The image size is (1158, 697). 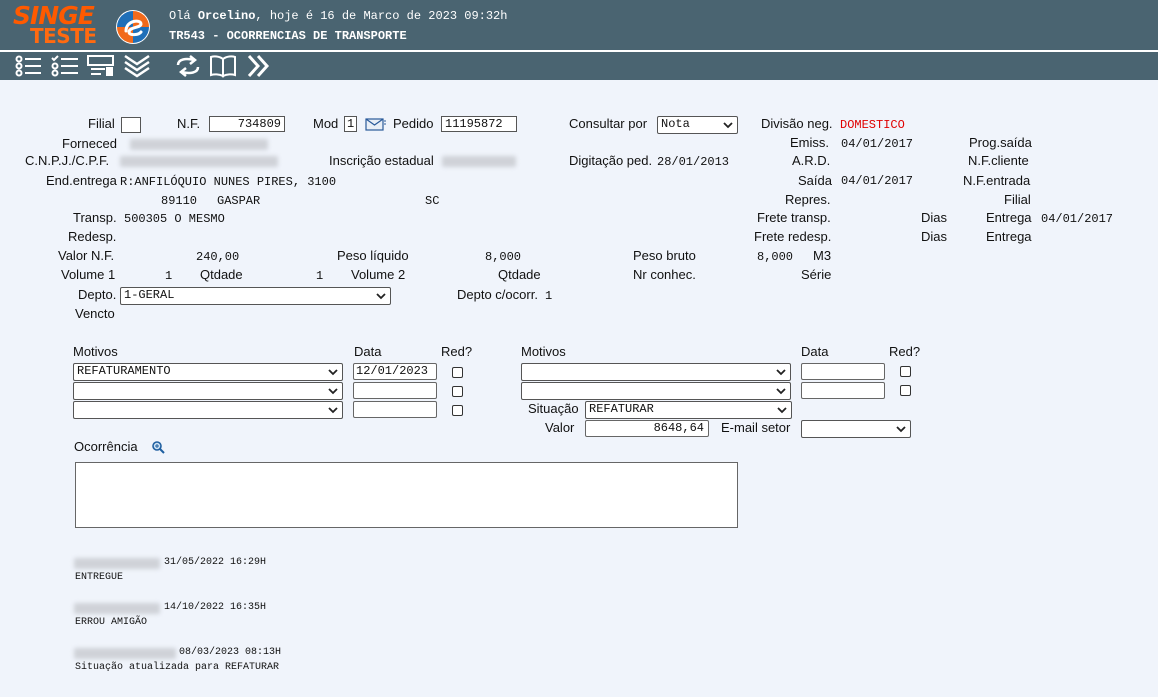 I want to click on inscricao-value-redacted, so click(x=479, y=161).